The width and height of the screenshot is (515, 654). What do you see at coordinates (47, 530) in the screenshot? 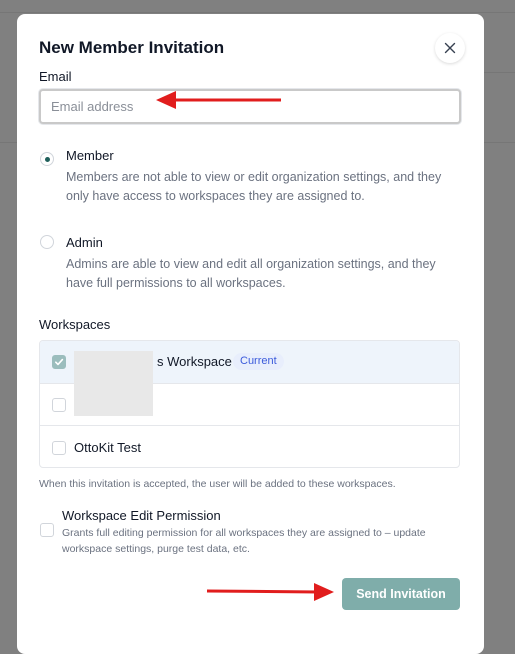
I see `edit-permission-checkbox` at bounding box center [47, 530].